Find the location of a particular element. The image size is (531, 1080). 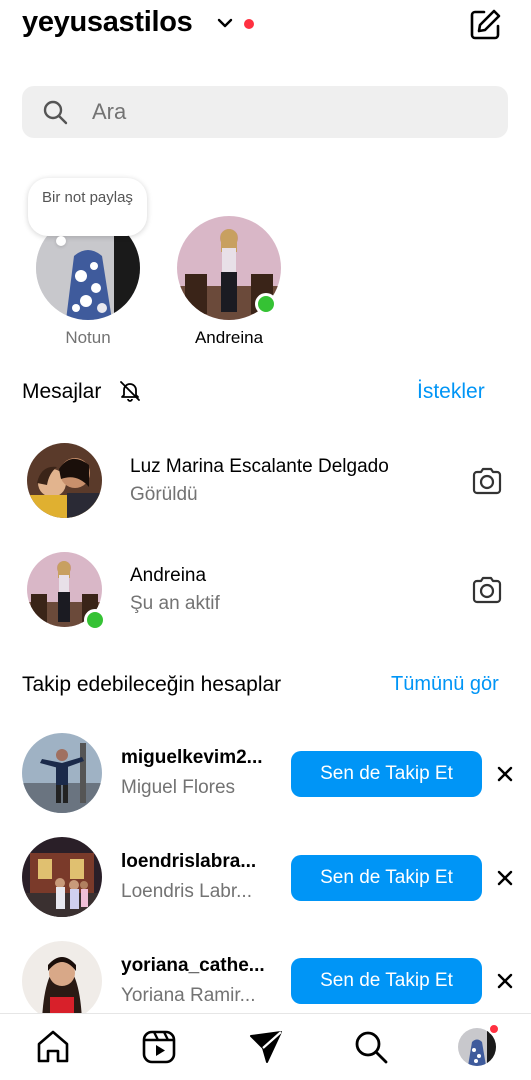

chevron-down-icon is located at coordinates (225, 23).